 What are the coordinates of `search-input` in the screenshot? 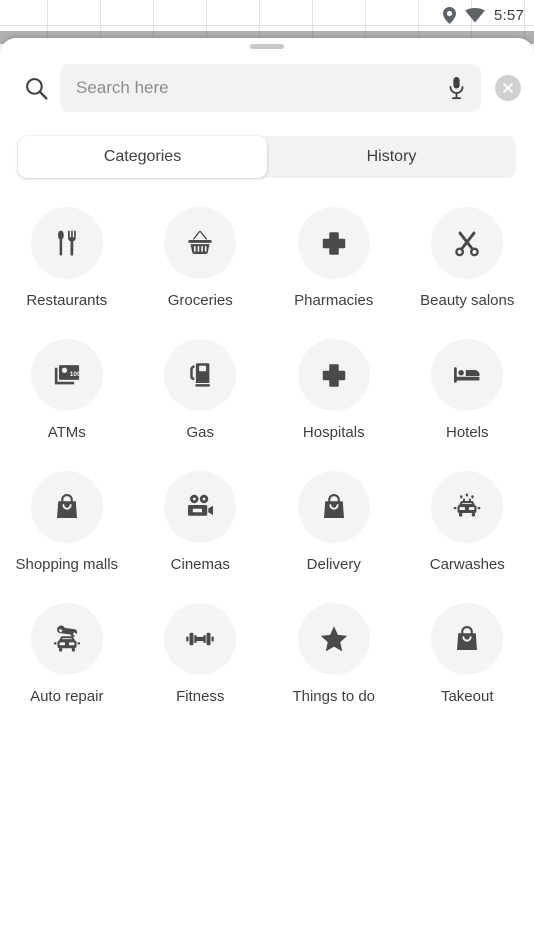 It's located at (256, 88).